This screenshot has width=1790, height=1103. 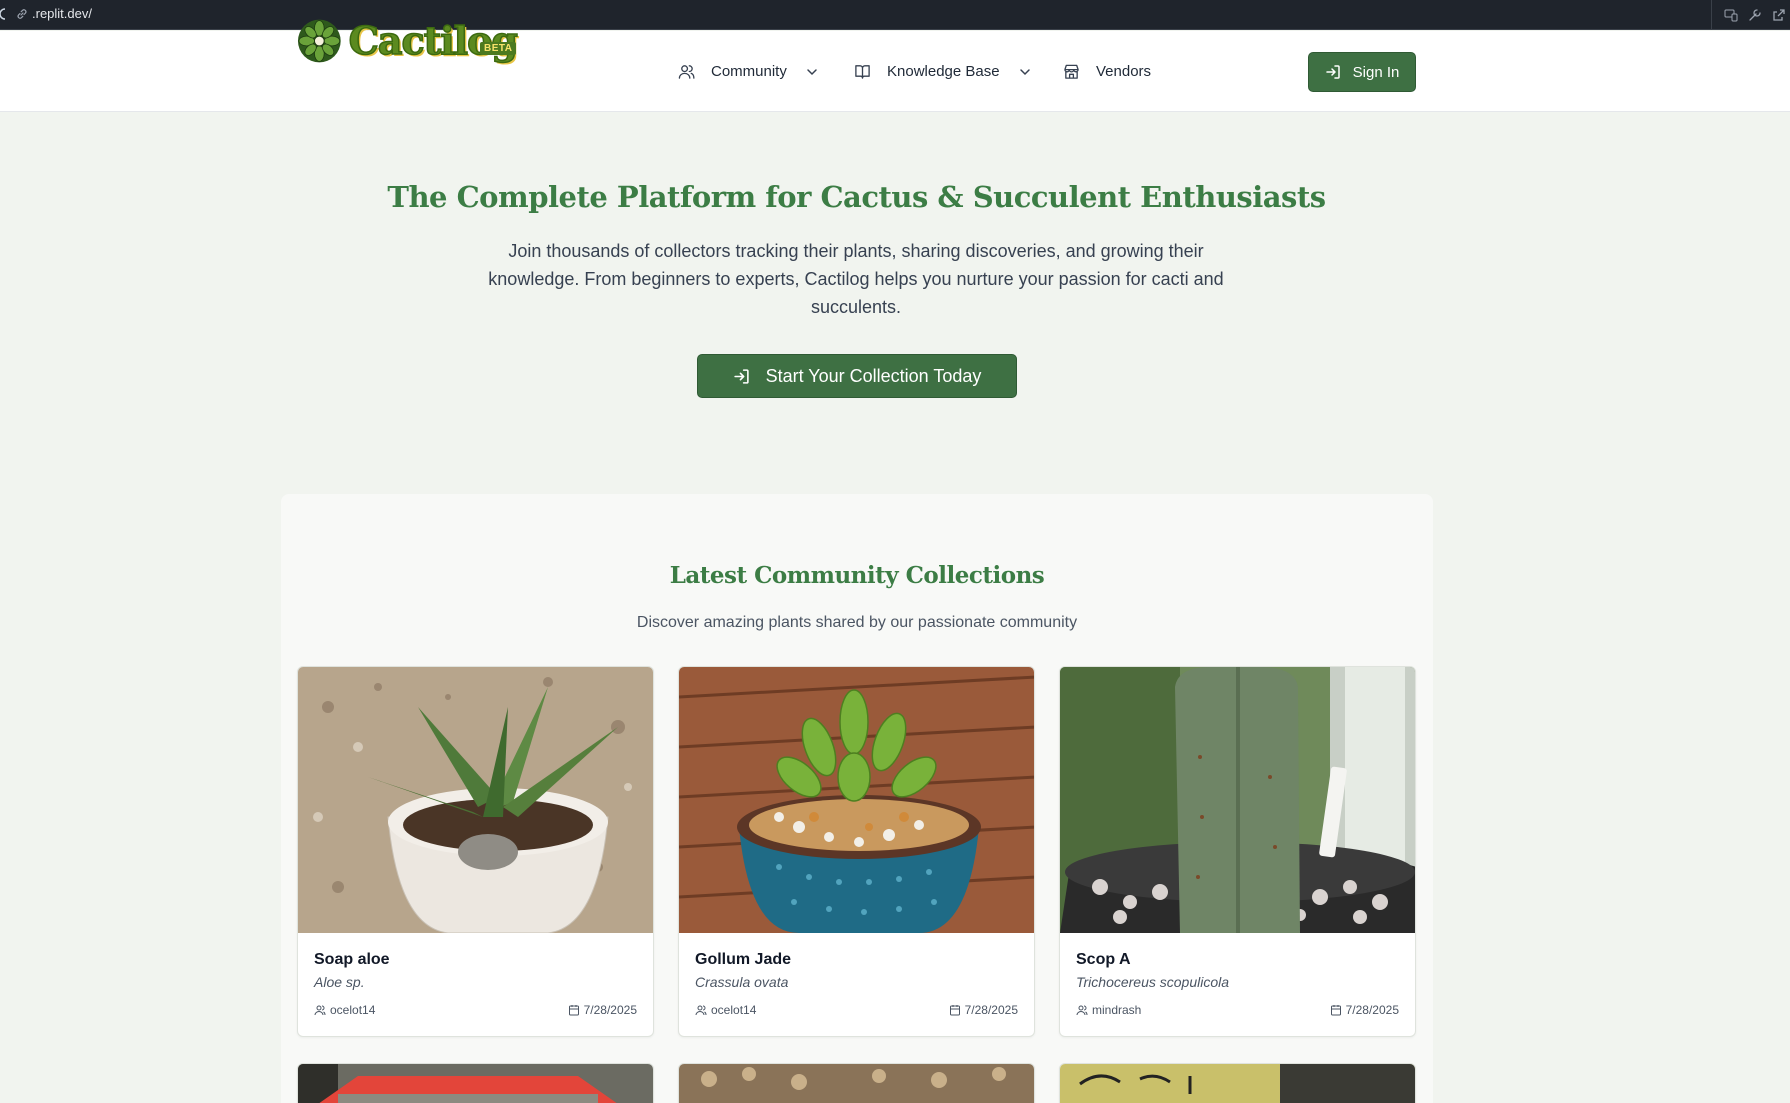 I want to click on beta-badge: BETA, so click(x=498, y=48).